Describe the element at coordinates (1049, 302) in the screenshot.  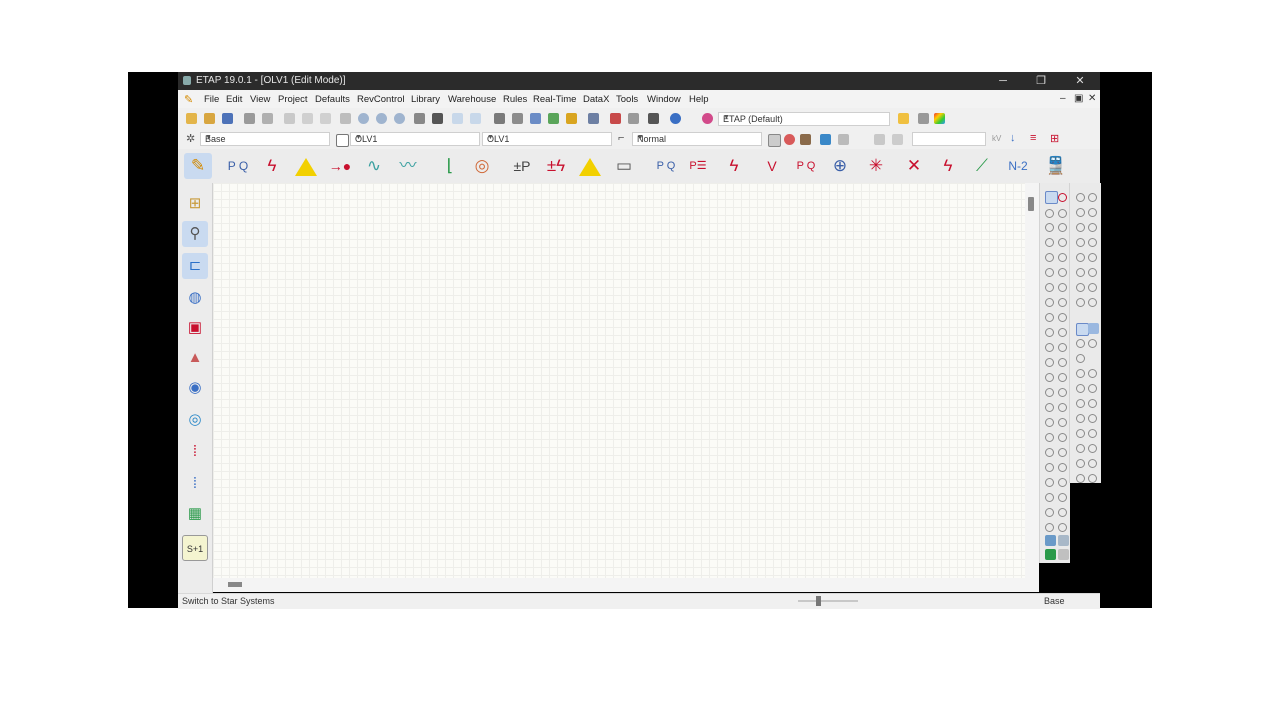
I see `fuse-icon` at that location.